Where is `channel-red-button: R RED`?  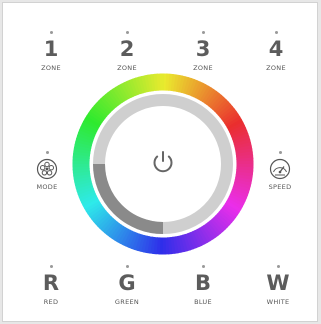 channel-red-button: R RED is located at coordinates (51, 285).